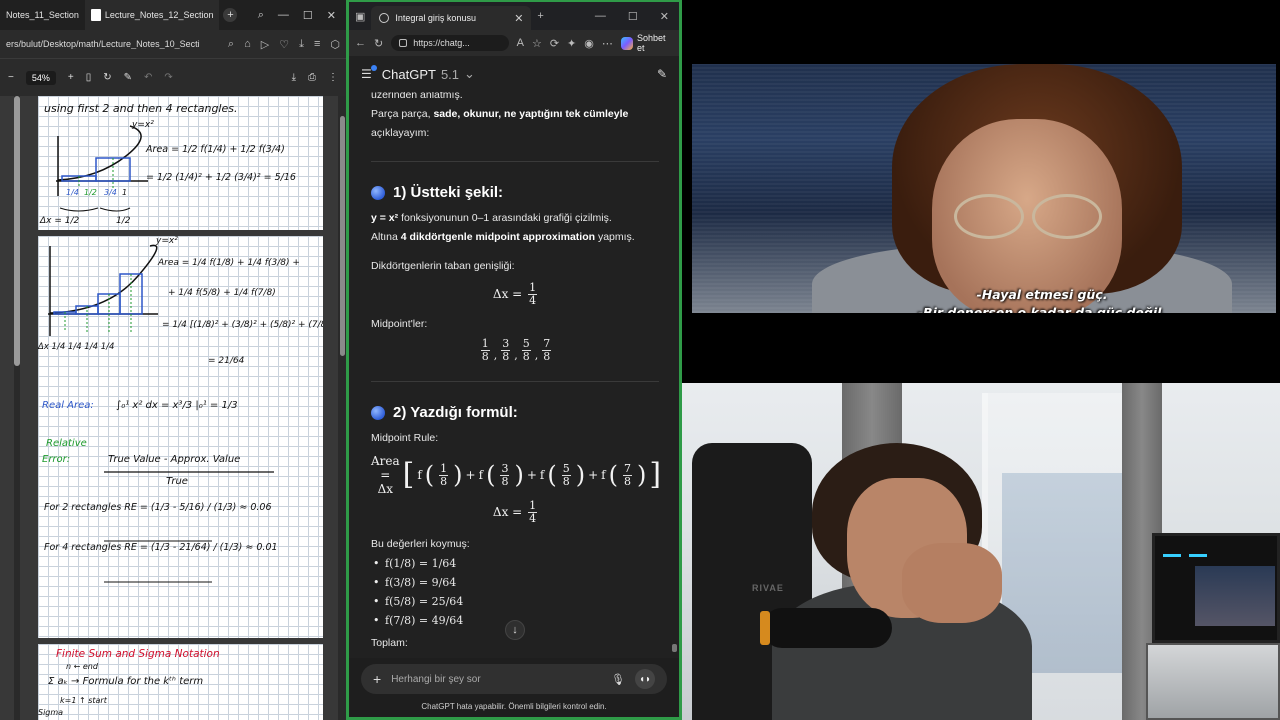  What do you see at coordinates (469, 74) in the screenshot?
I see `chevron-down-icon: ⌄` at bounding box center [469, 74].